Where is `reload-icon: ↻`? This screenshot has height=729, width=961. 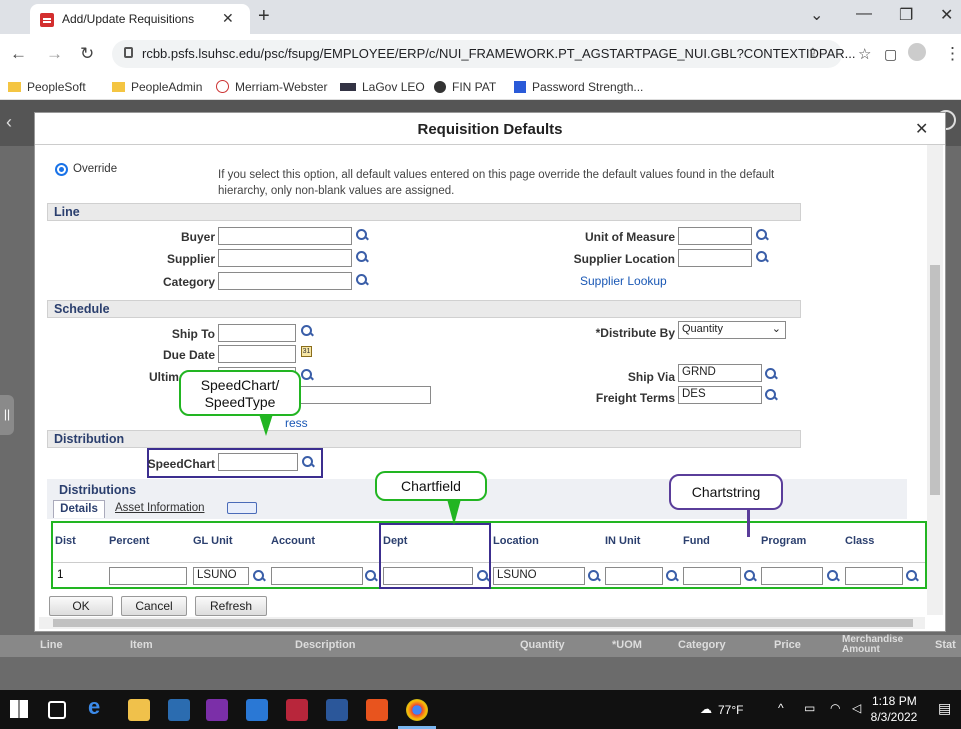 reload-icon: ↻ is located at coordinates (87, 54).